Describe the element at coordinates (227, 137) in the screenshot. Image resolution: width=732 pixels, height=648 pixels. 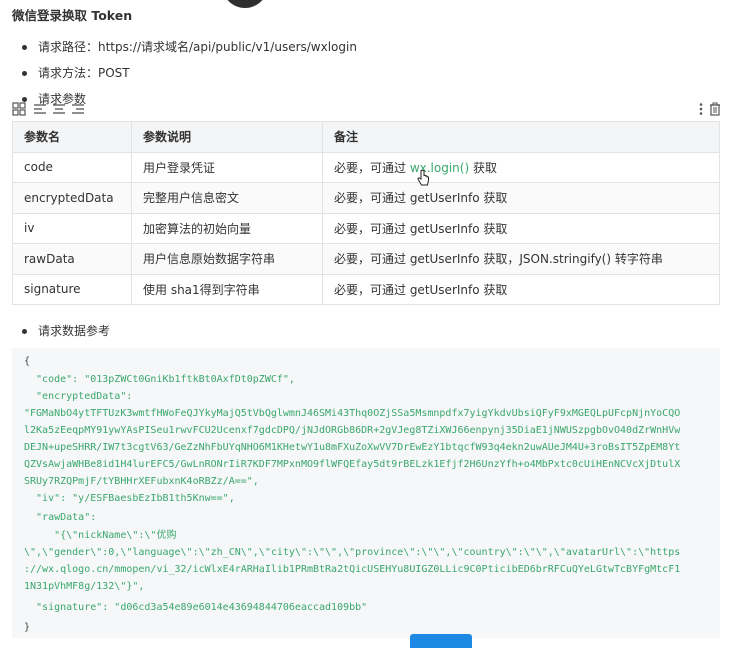
I see `column-header: 参数说明` at that location.